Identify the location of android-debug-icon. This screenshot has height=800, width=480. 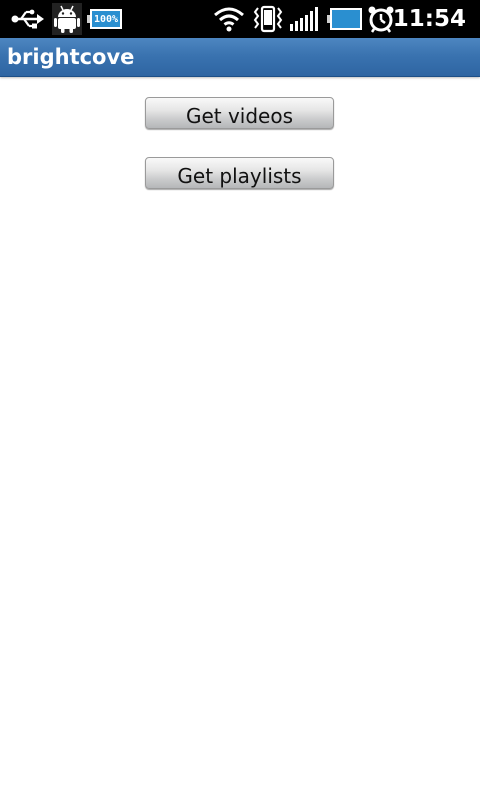
(67, 19).